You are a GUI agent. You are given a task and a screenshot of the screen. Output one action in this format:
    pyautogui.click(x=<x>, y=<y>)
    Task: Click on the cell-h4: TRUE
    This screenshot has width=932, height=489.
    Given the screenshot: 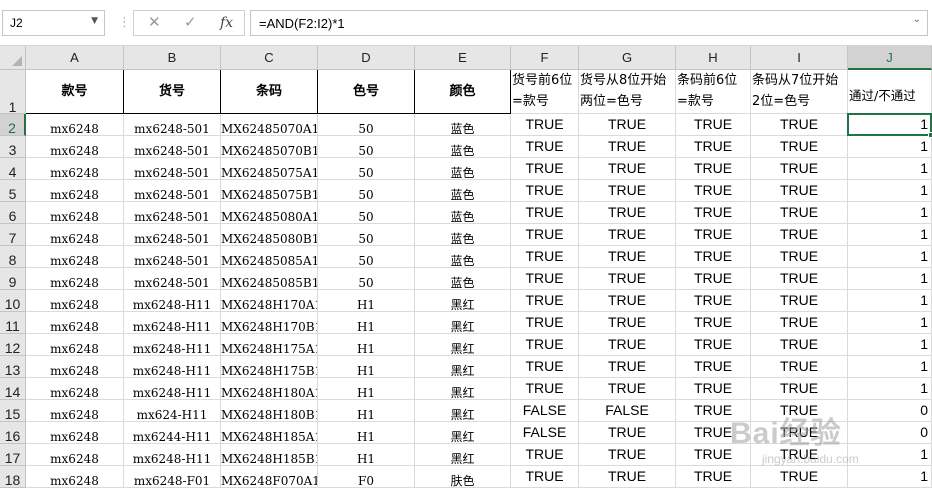 What is the action you would take?
    pyautogui.click(x=713, y=169)
    